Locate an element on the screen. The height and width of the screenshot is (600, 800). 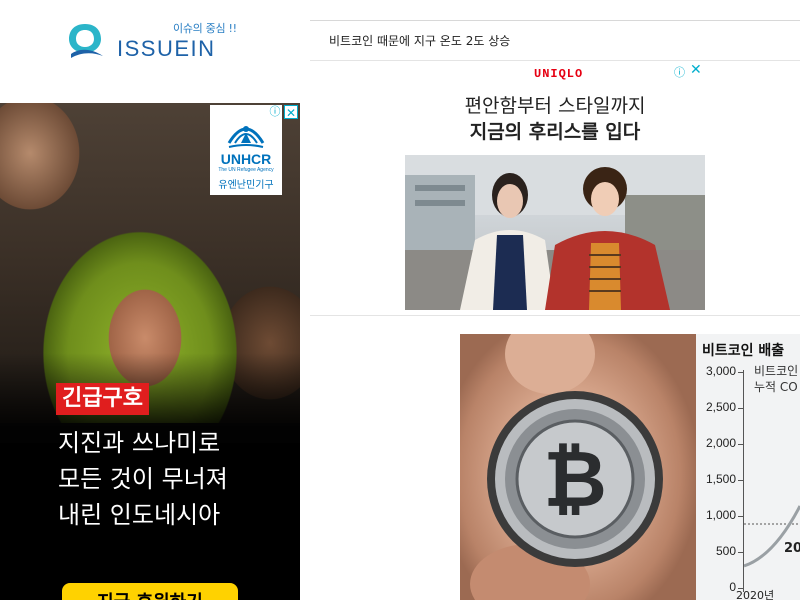
unhcr-name: UNHCR is located at coordinates (246, 159).